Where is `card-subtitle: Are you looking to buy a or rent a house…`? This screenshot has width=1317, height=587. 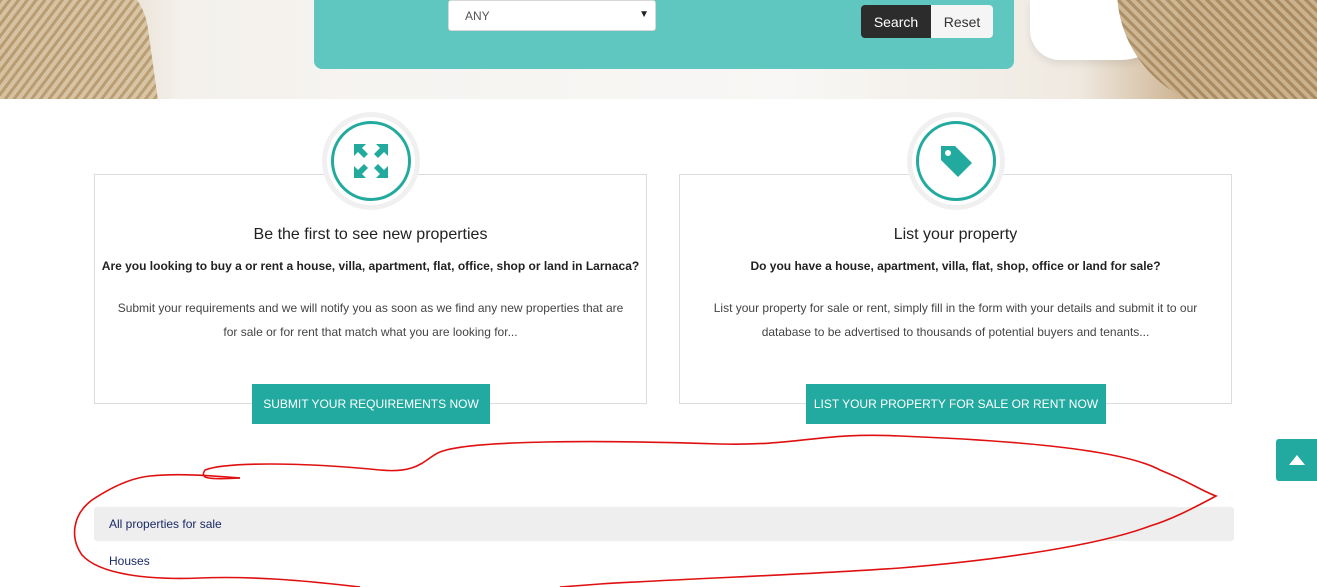
card-subtitle: Are you looking to buy a or rent a house… is located at coordinates (370, 266).